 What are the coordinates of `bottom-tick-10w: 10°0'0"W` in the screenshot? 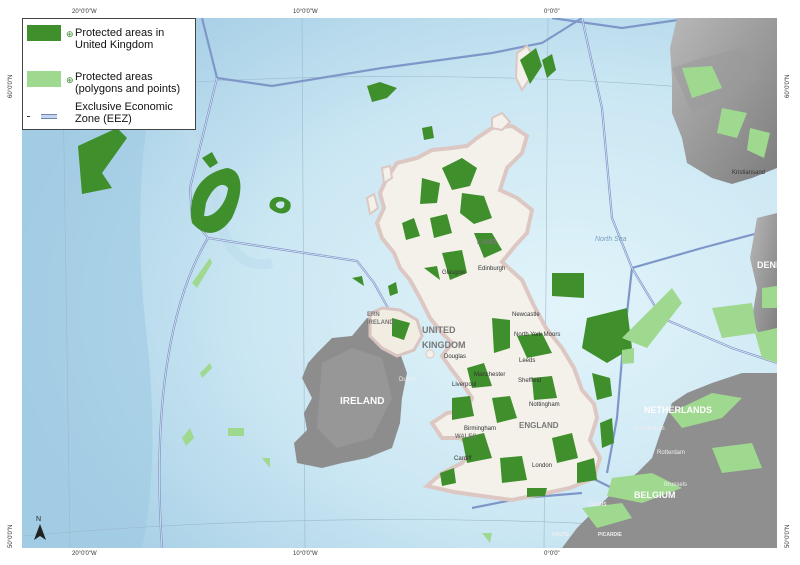 It's located at (305, 554).